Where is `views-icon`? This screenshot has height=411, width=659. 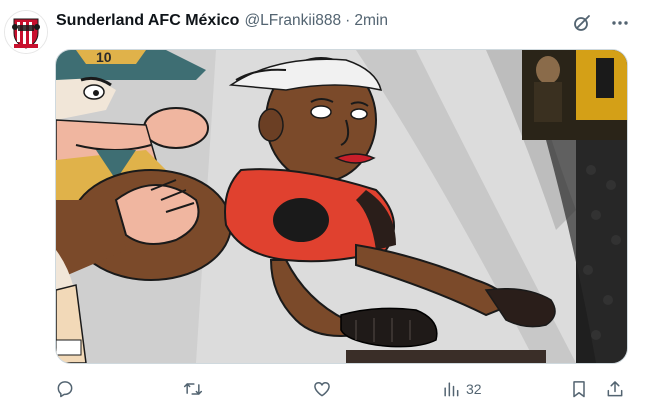
views-icon is located at coordinates (451, 389).